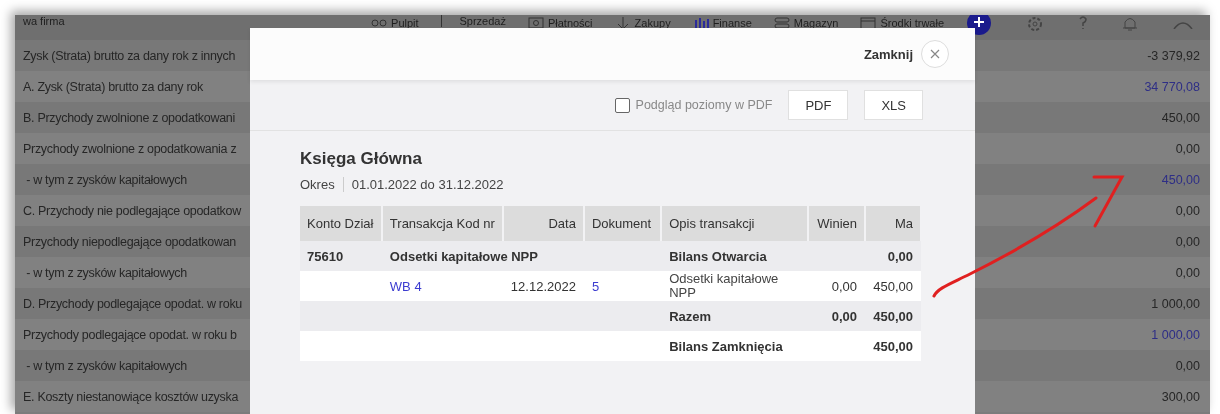 The height and width of the screenshot is (414, 1220). I want to click on row-value: 300,00, so click(1180, 396).